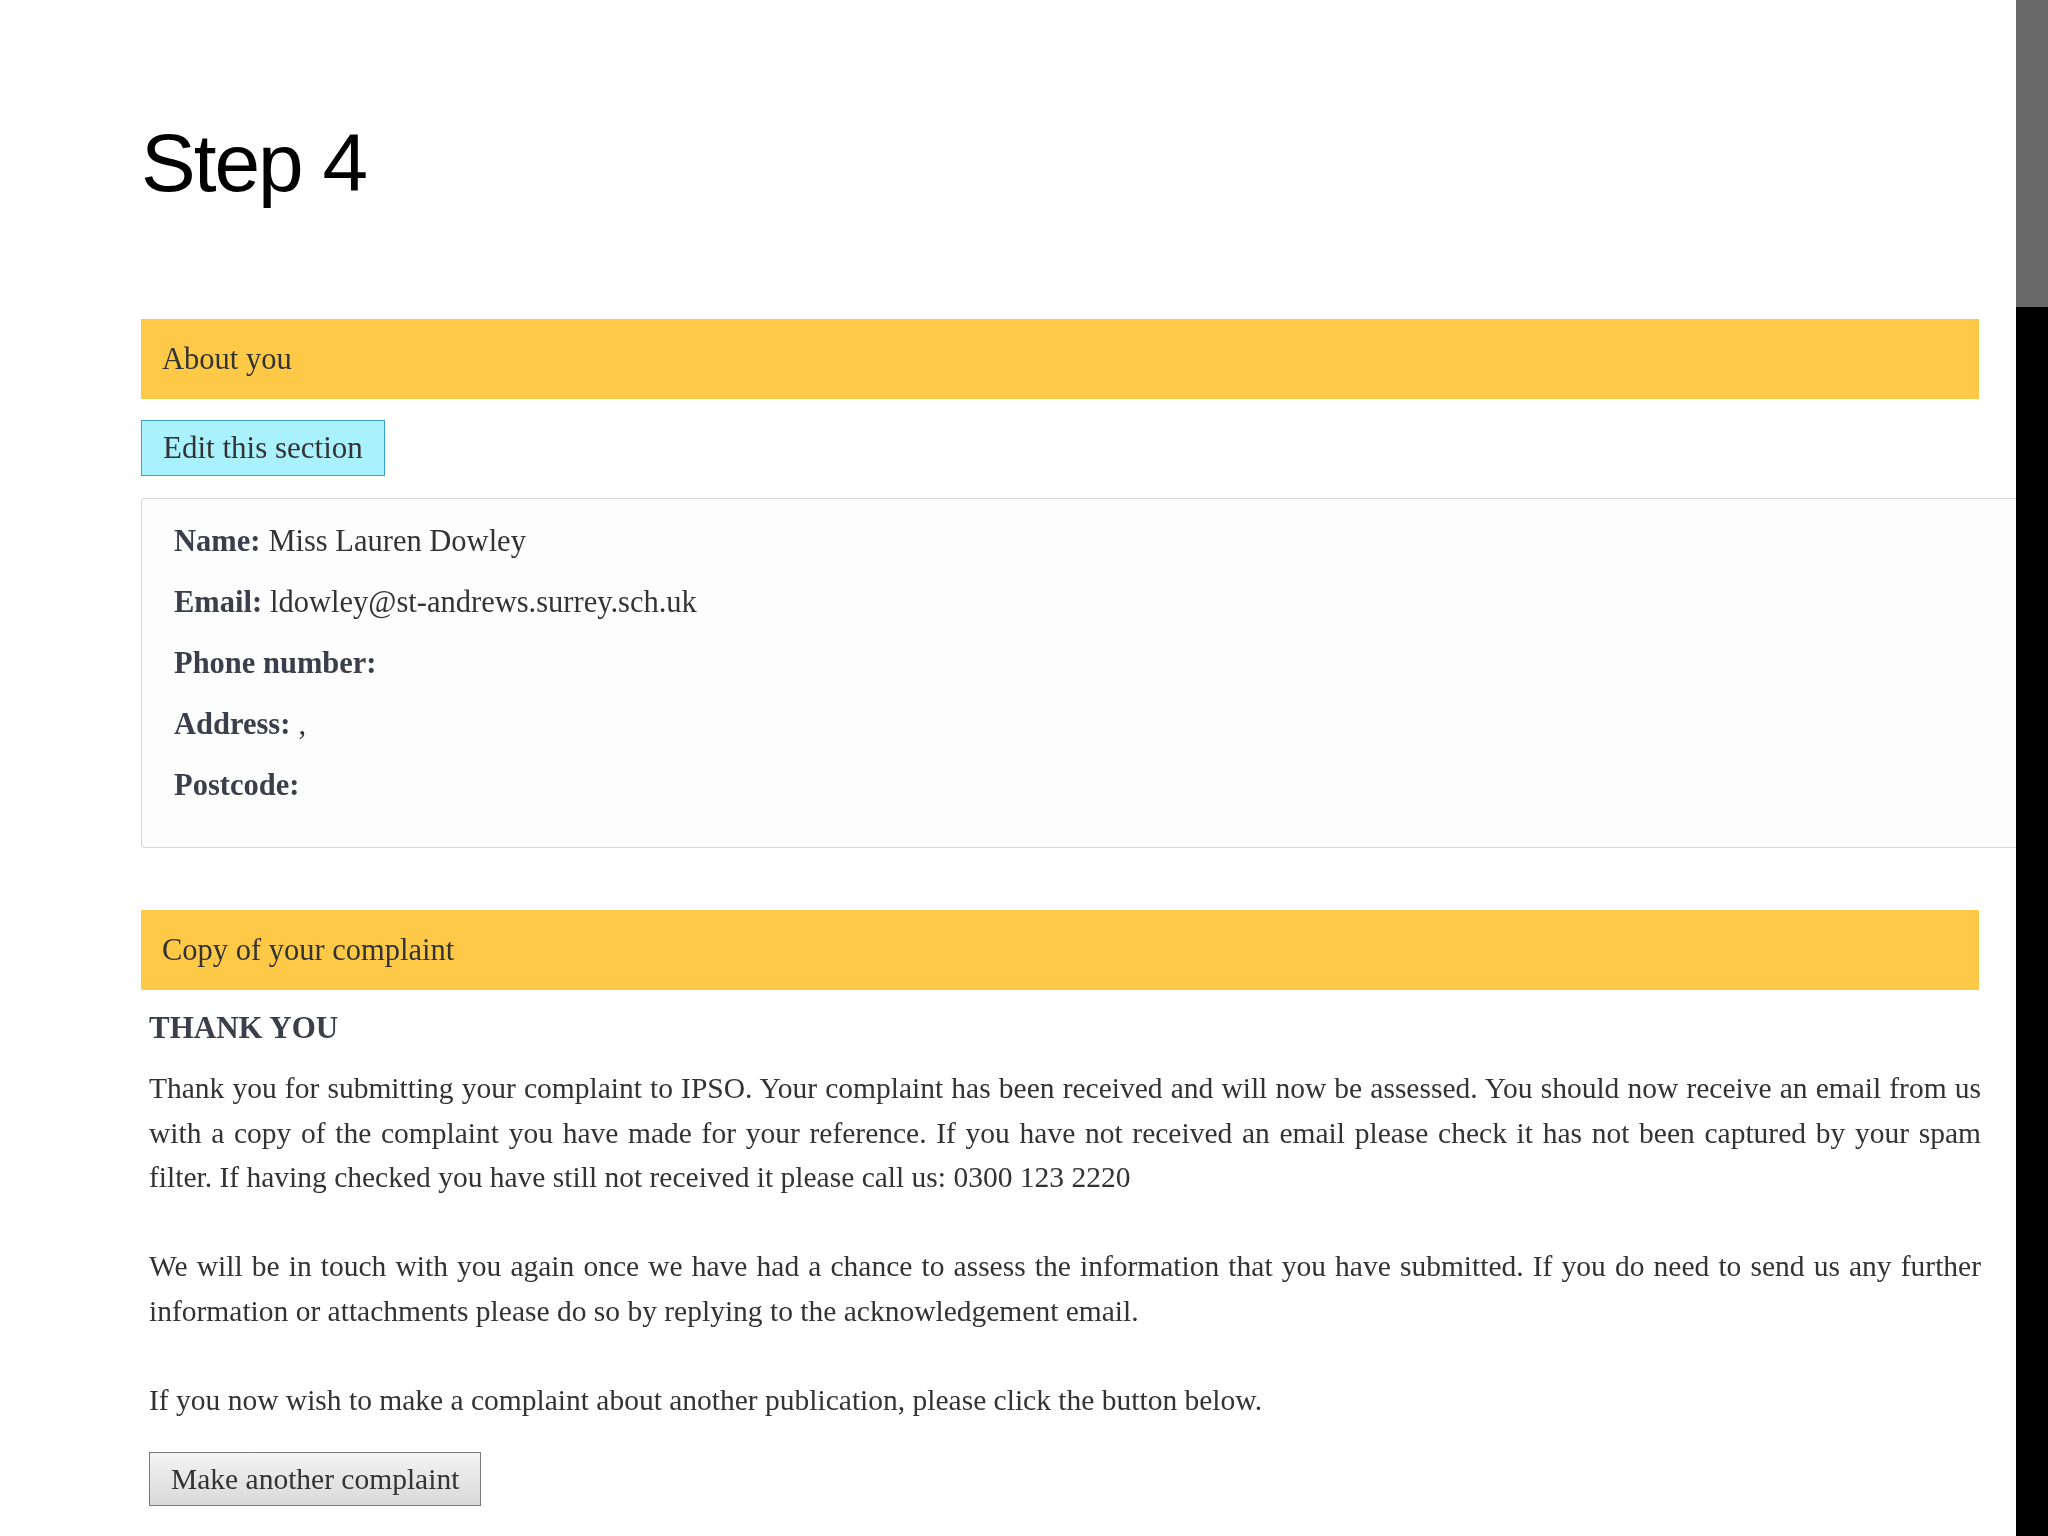 The height and width of the screenshot is (1536, 2048). Describe the element at coordinates (218, 602) in the screenshot. I see `field-label: Email:` at that location.